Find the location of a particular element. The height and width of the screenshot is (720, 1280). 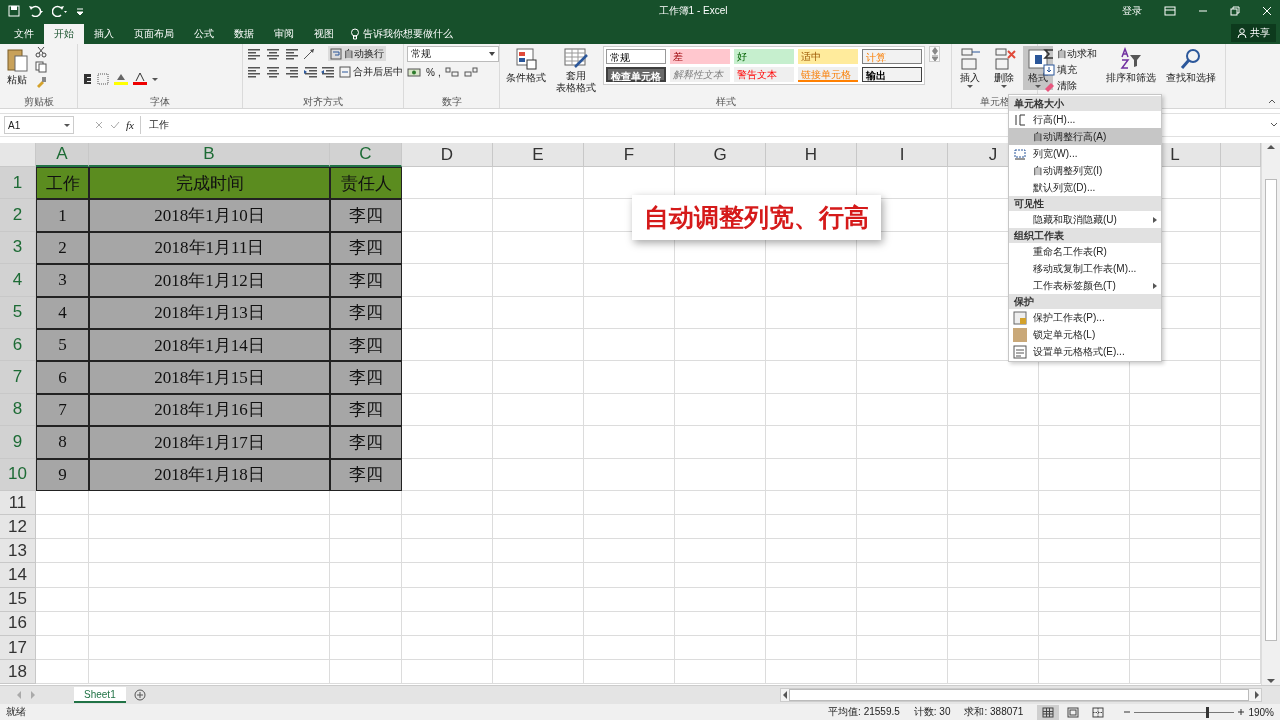

comma-style-button: , is located at coordinates (439, 72).